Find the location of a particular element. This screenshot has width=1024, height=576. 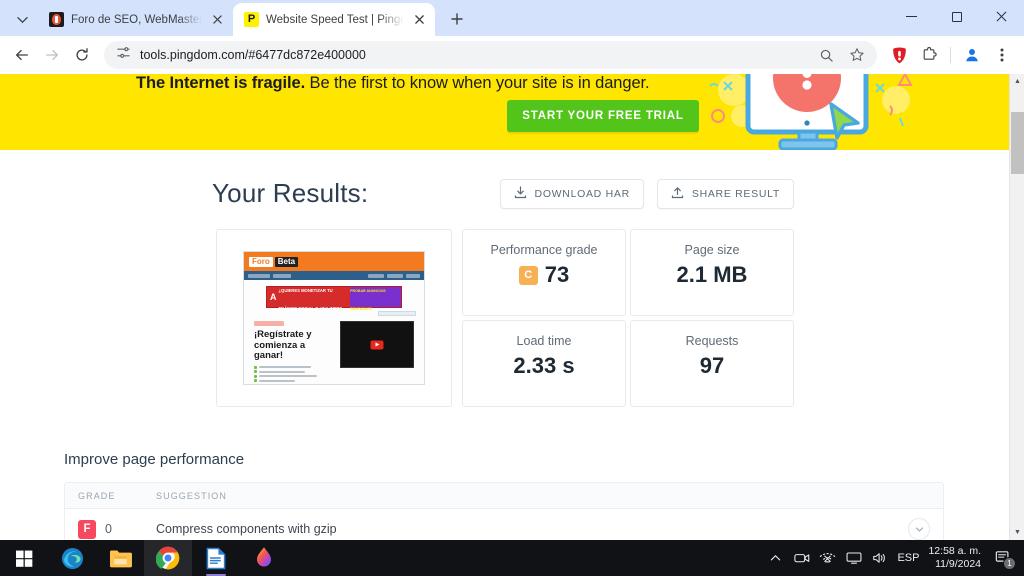

address-bar: tools.pingdom.com/#6477dc872e400000 is located at coordinates (490, 55).